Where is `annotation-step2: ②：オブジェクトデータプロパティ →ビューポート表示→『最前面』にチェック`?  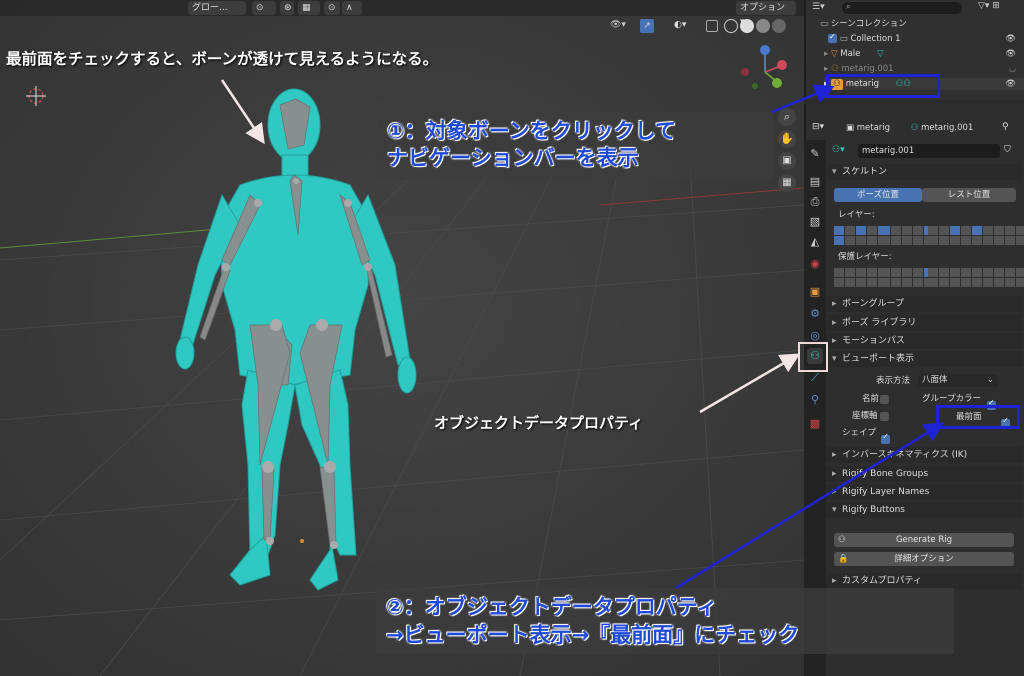
annotation-step2: ②：オブジェクトデータプロパティ →ビューポート表示→『最前面』にチェック is located at coordinates (665, 621).